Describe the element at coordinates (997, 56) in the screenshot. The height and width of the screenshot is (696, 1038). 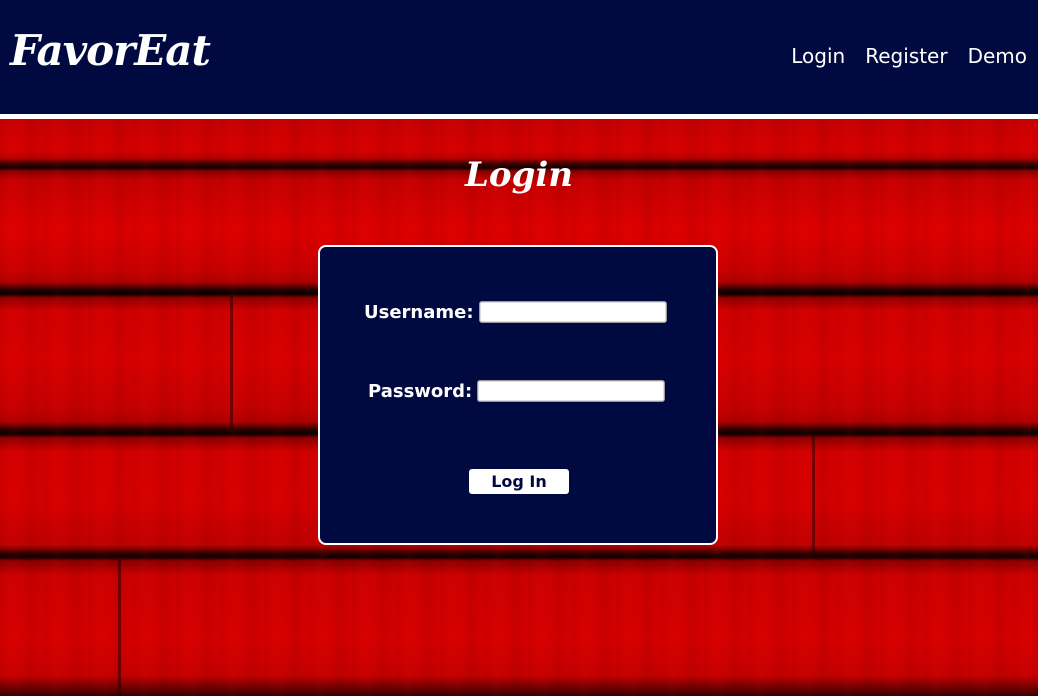
I see `nav-link-demo: Demo` at that location.